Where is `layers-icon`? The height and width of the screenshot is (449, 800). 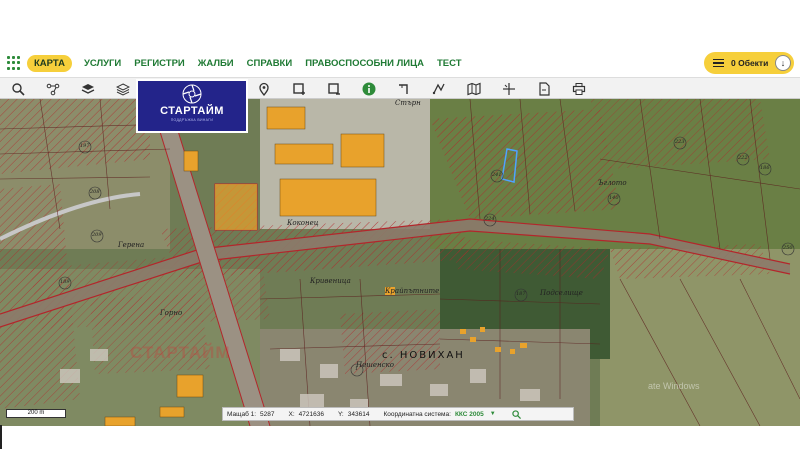
layers-icon is located at coordinates (88, 89).